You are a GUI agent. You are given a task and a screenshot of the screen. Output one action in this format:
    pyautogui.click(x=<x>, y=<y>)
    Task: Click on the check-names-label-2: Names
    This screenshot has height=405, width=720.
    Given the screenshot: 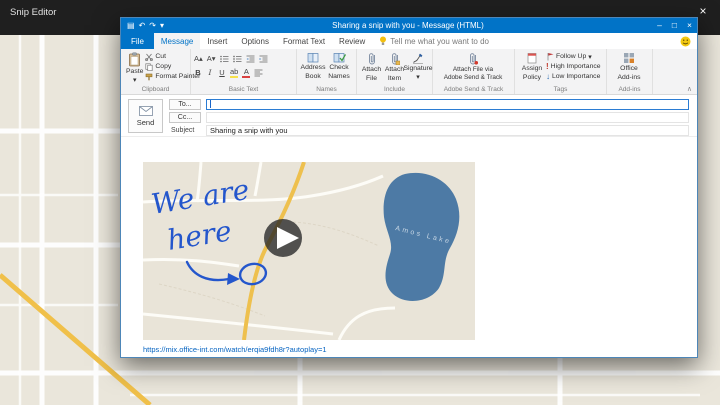 What is the action you would take?
    pyautogui.click(x=339, y=76)
    